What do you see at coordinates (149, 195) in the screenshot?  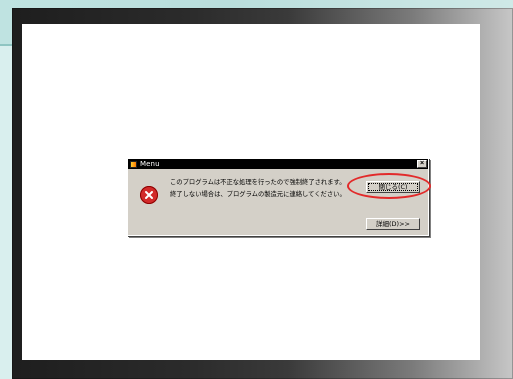 I see `error-icon` at bounding box center [149, 195].